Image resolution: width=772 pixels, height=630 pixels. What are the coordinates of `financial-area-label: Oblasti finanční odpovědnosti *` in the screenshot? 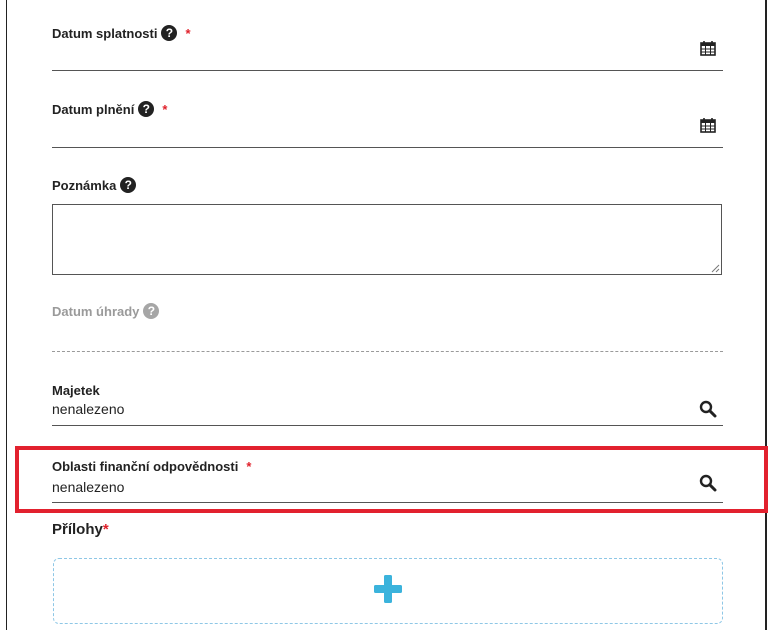 It's located at (151, 466).